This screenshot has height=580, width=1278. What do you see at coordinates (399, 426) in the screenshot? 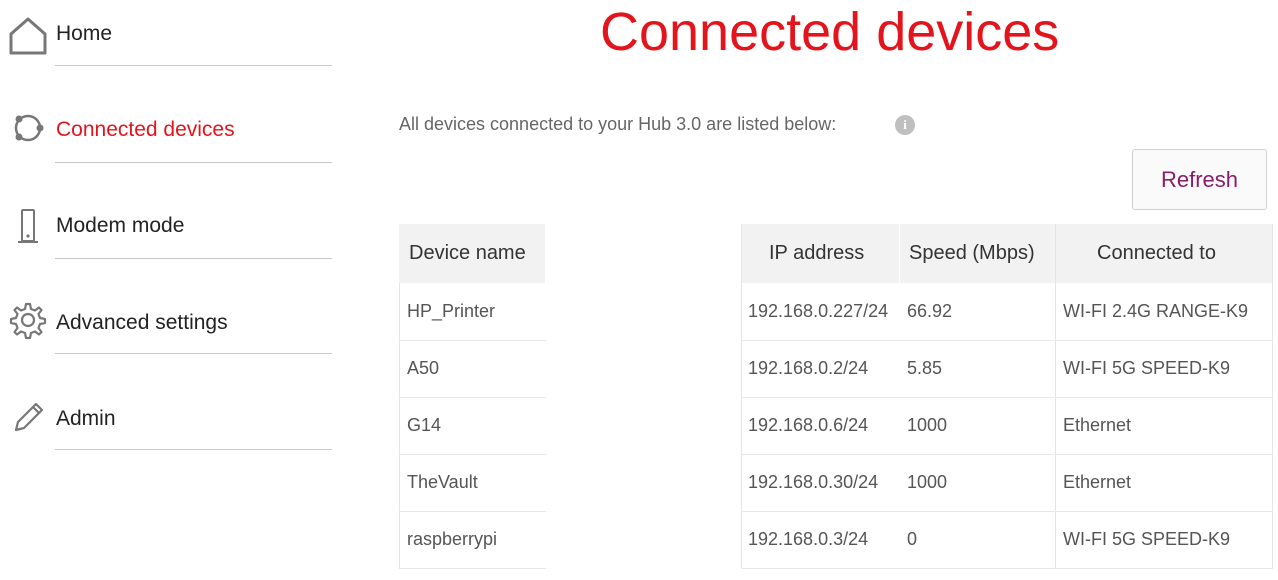
I see `column-divider` at bounding box center [399, 426].